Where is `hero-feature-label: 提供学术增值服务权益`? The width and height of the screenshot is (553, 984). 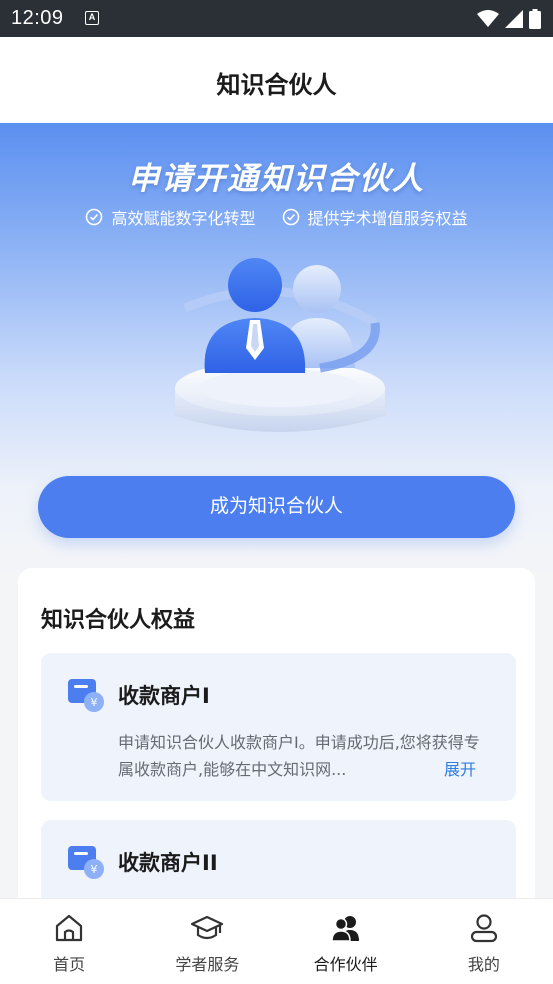 hero-feature-label: 提供学术增值服务权益 is located at coordinates (387, 218).